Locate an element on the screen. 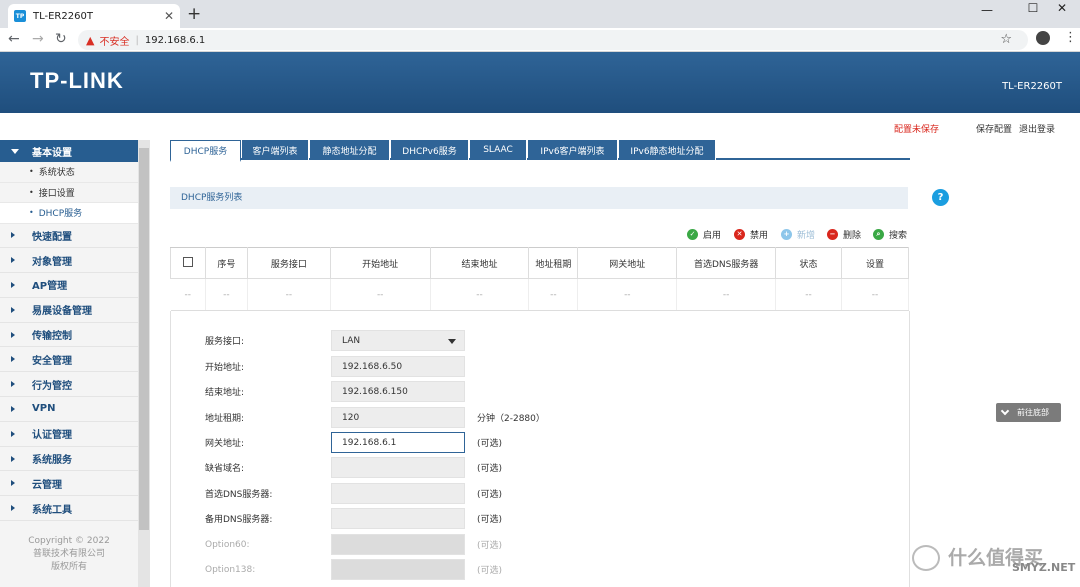 The height and width of the screenshot is (587, 1080). sidebar-item-security: 安全管理 is located at coordinates (69, 360).